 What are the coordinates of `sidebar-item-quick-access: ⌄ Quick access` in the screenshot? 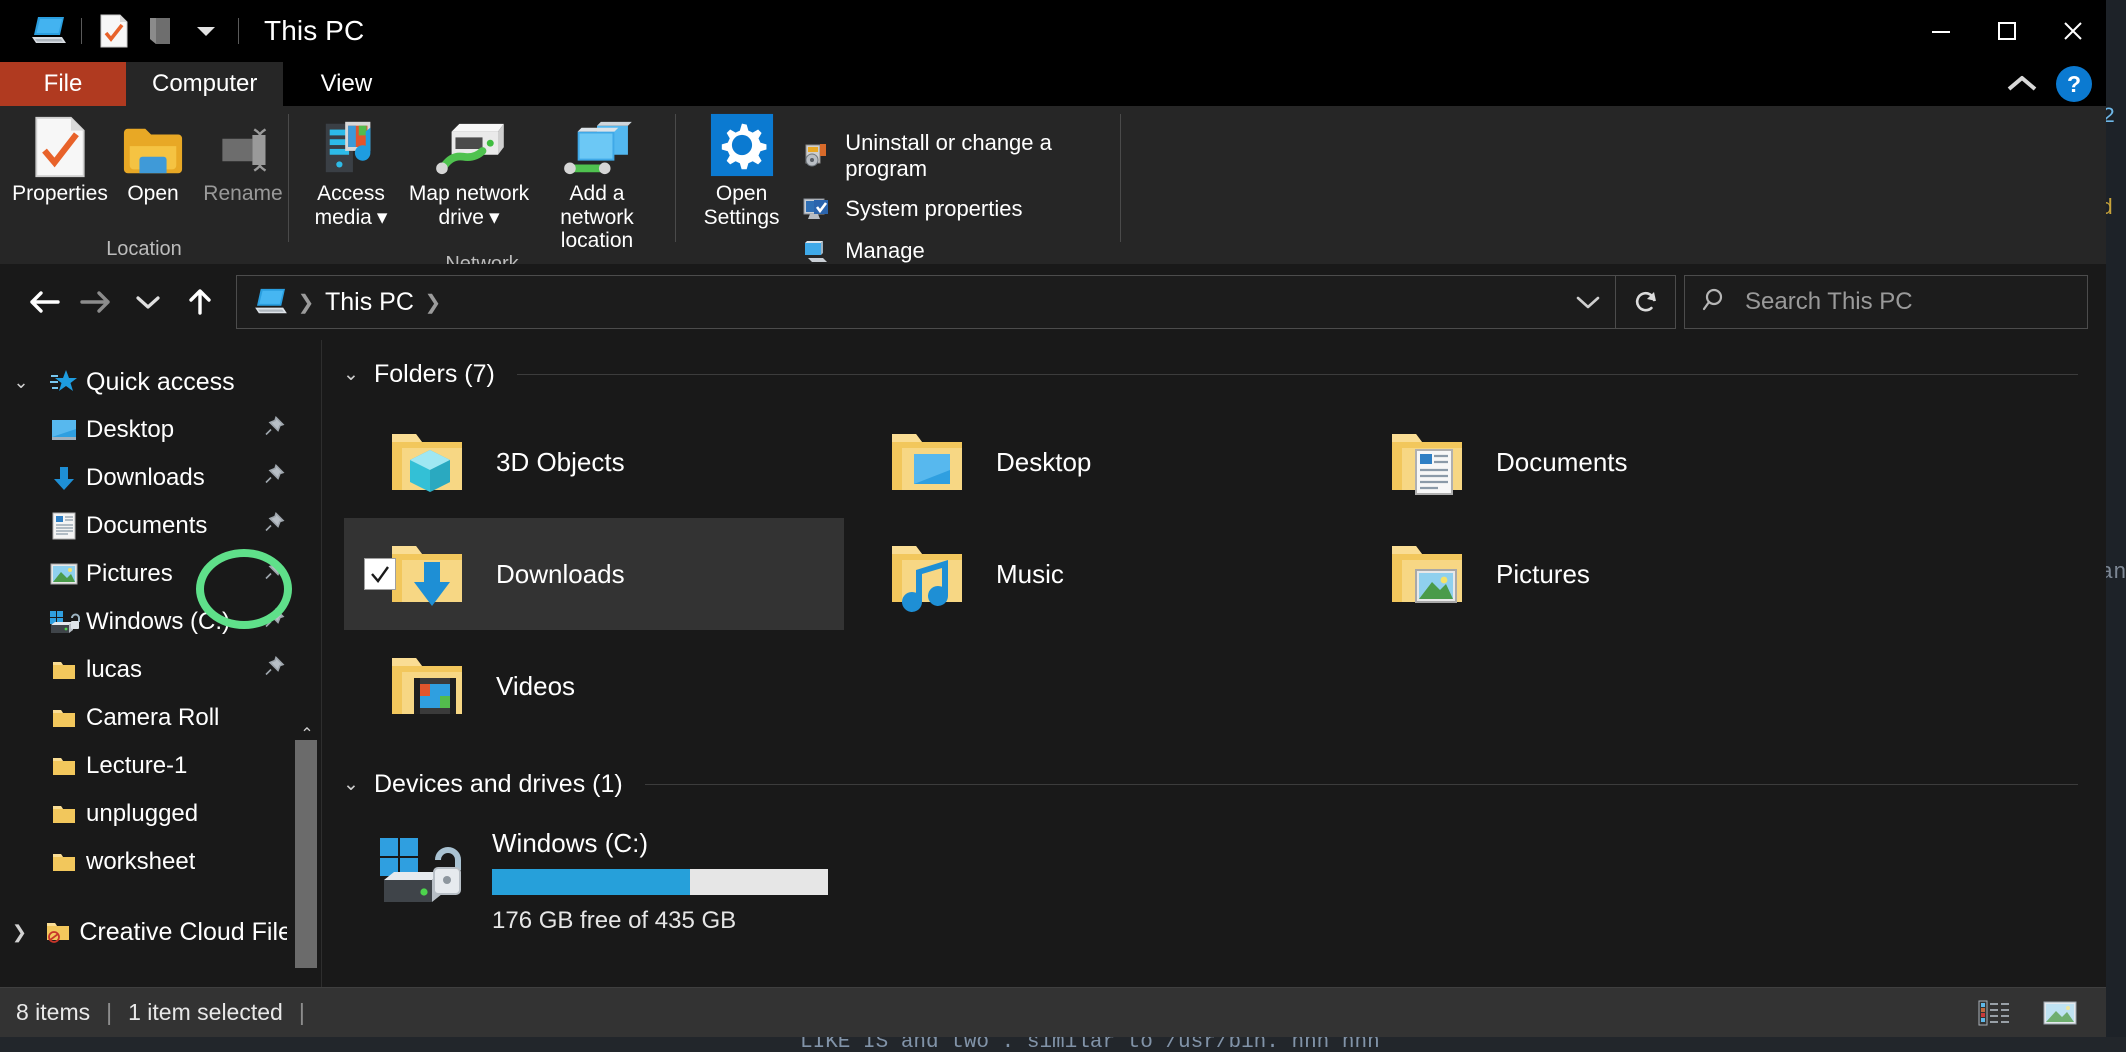 It's located at (160, 382).